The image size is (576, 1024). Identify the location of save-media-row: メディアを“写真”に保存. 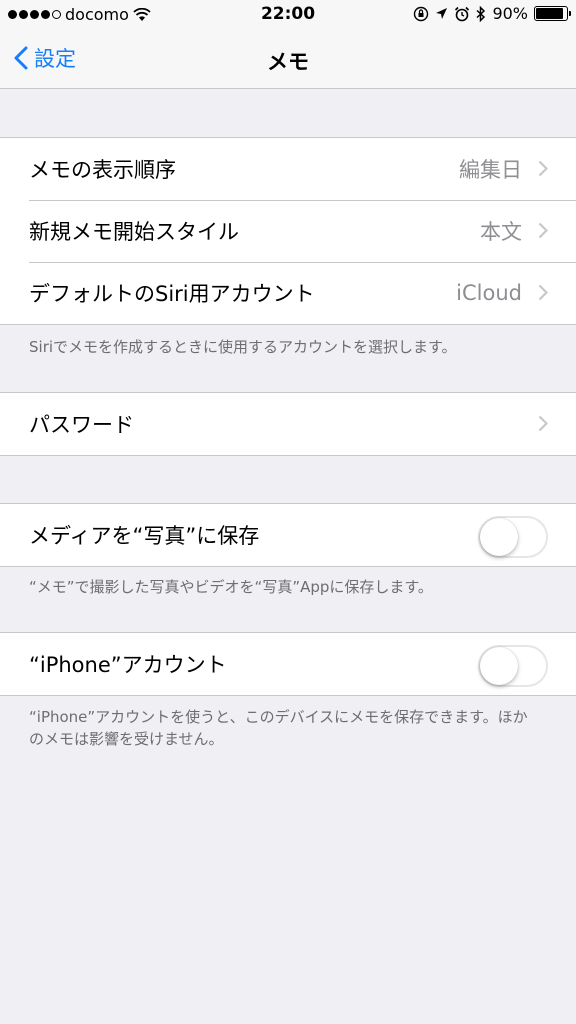
(288, 535).